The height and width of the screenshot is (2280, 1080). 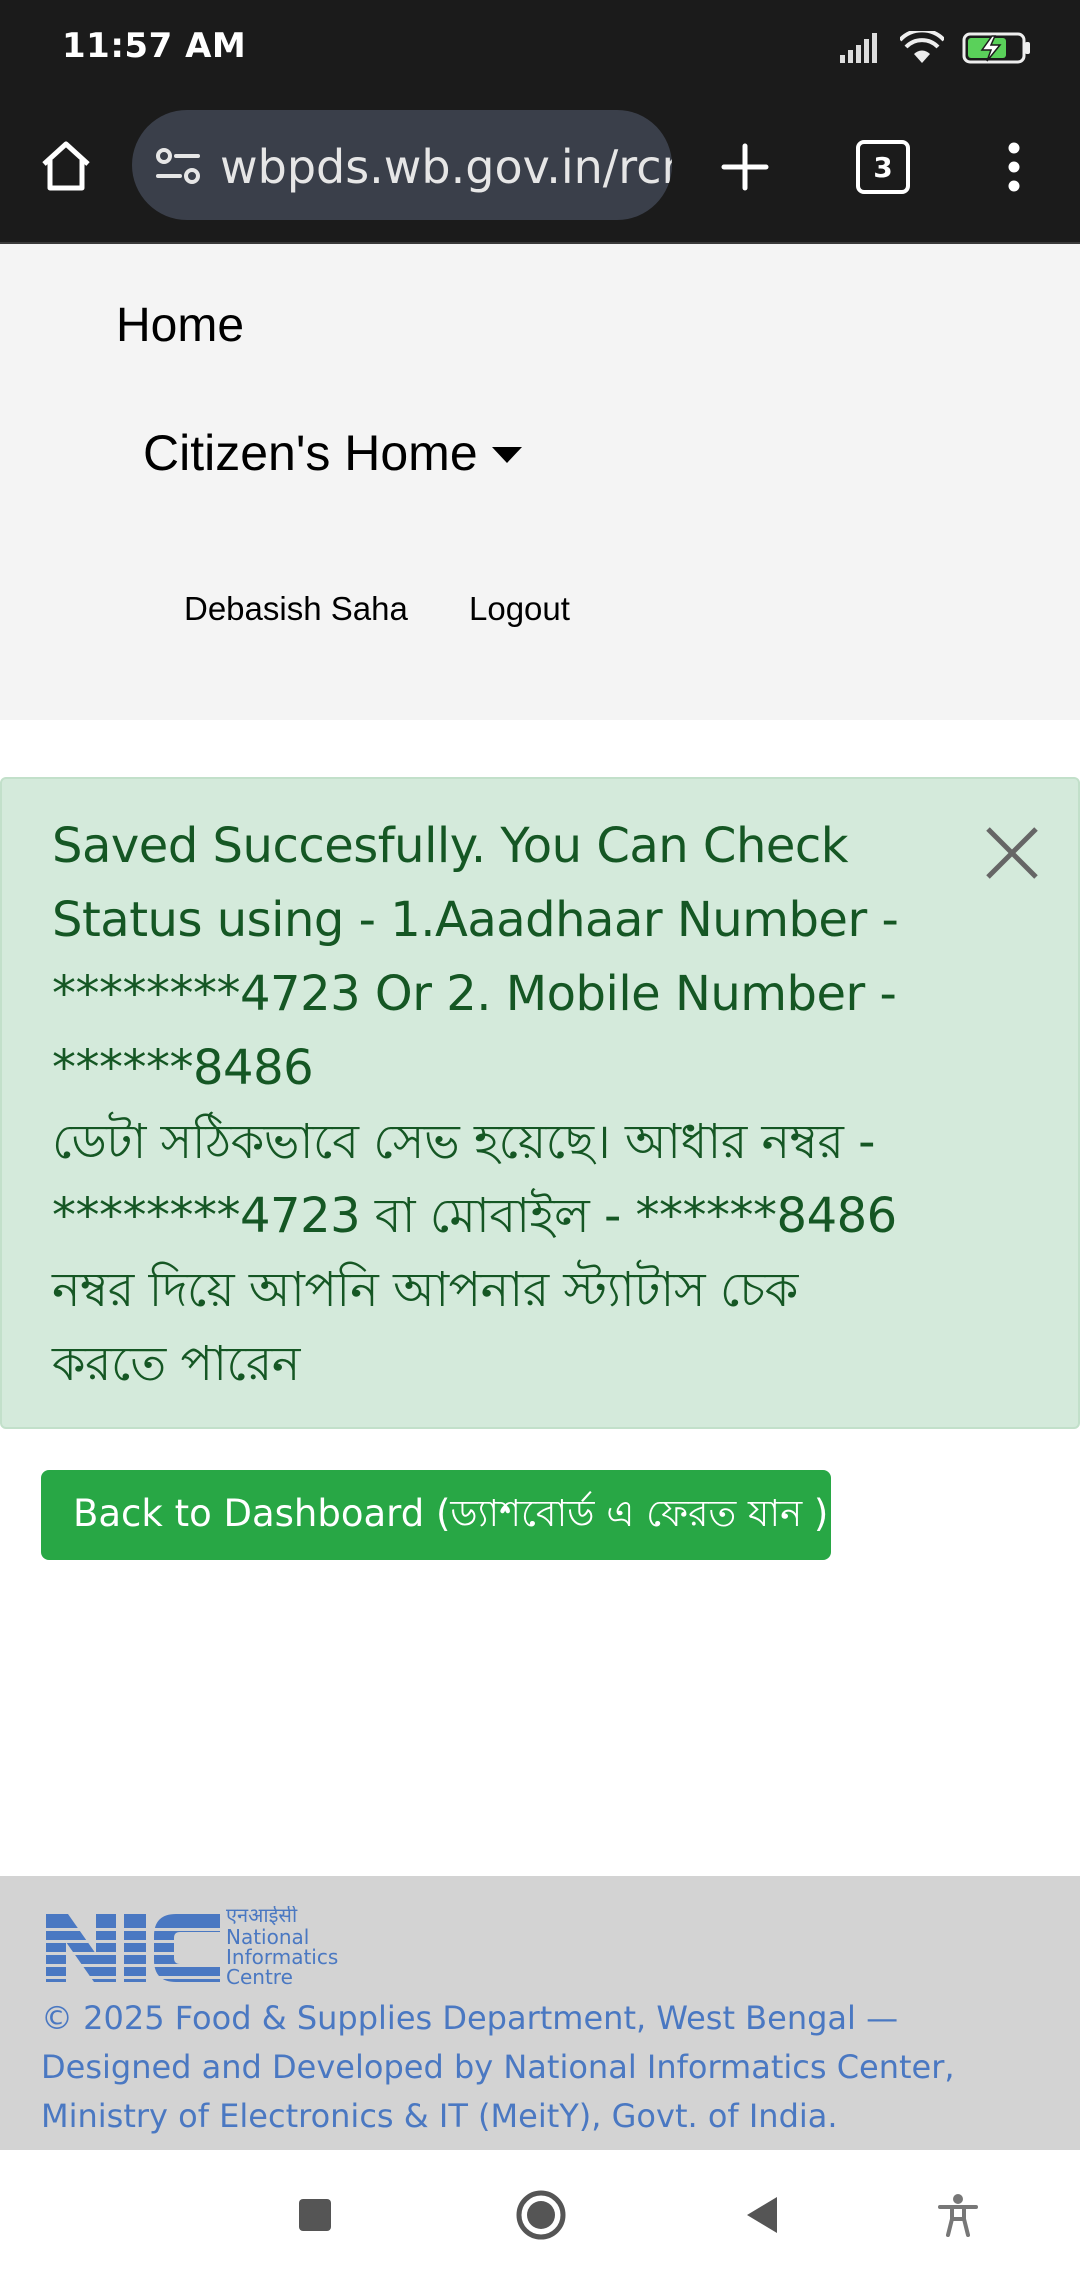 I want to click on alert-line-bn: ********4723 বা মোবাইল - ******8486, so click(x=474, y=1216).